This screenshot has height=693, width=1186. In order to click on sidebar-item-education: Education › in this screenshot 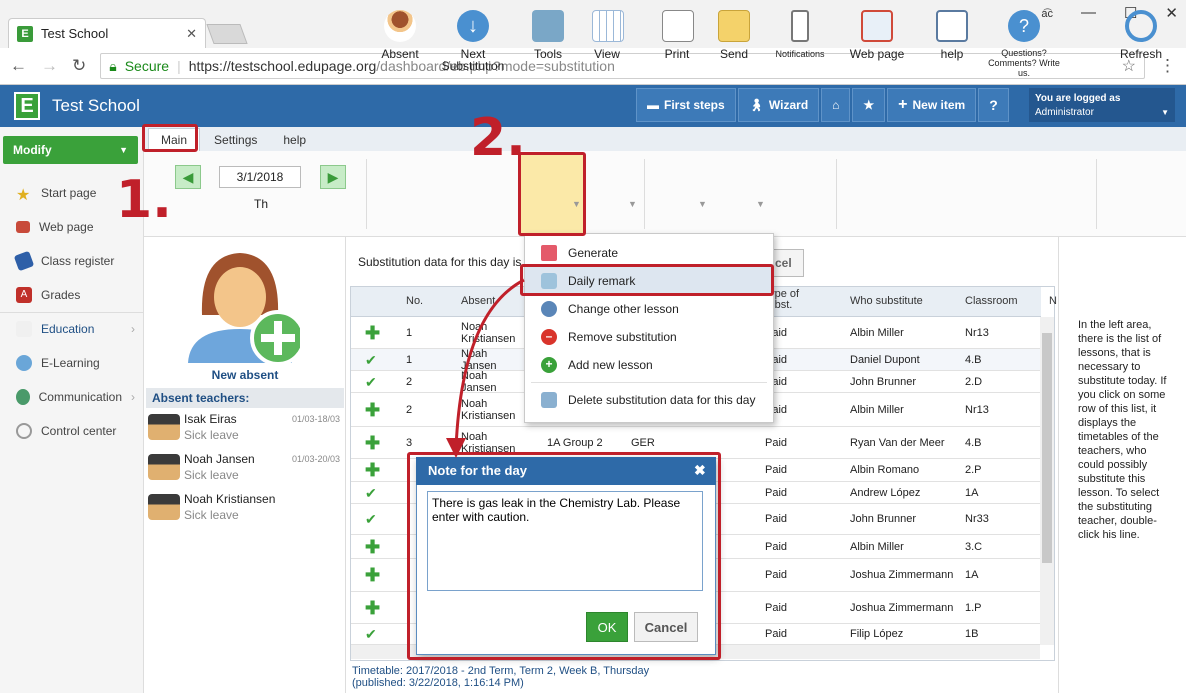, I will do `click(71, 329)`.